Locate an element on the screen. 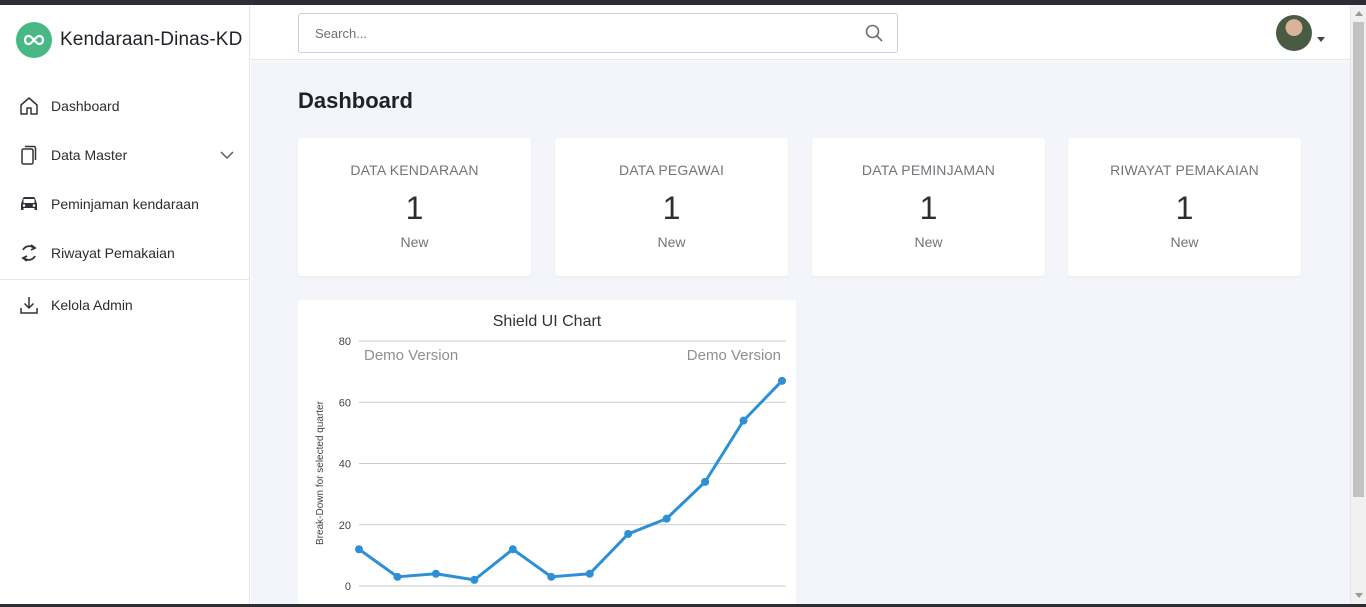 The image size is (1366, 607). brand-name: Kendaraan-Dinas-KD is located at coordinates (151, 39).